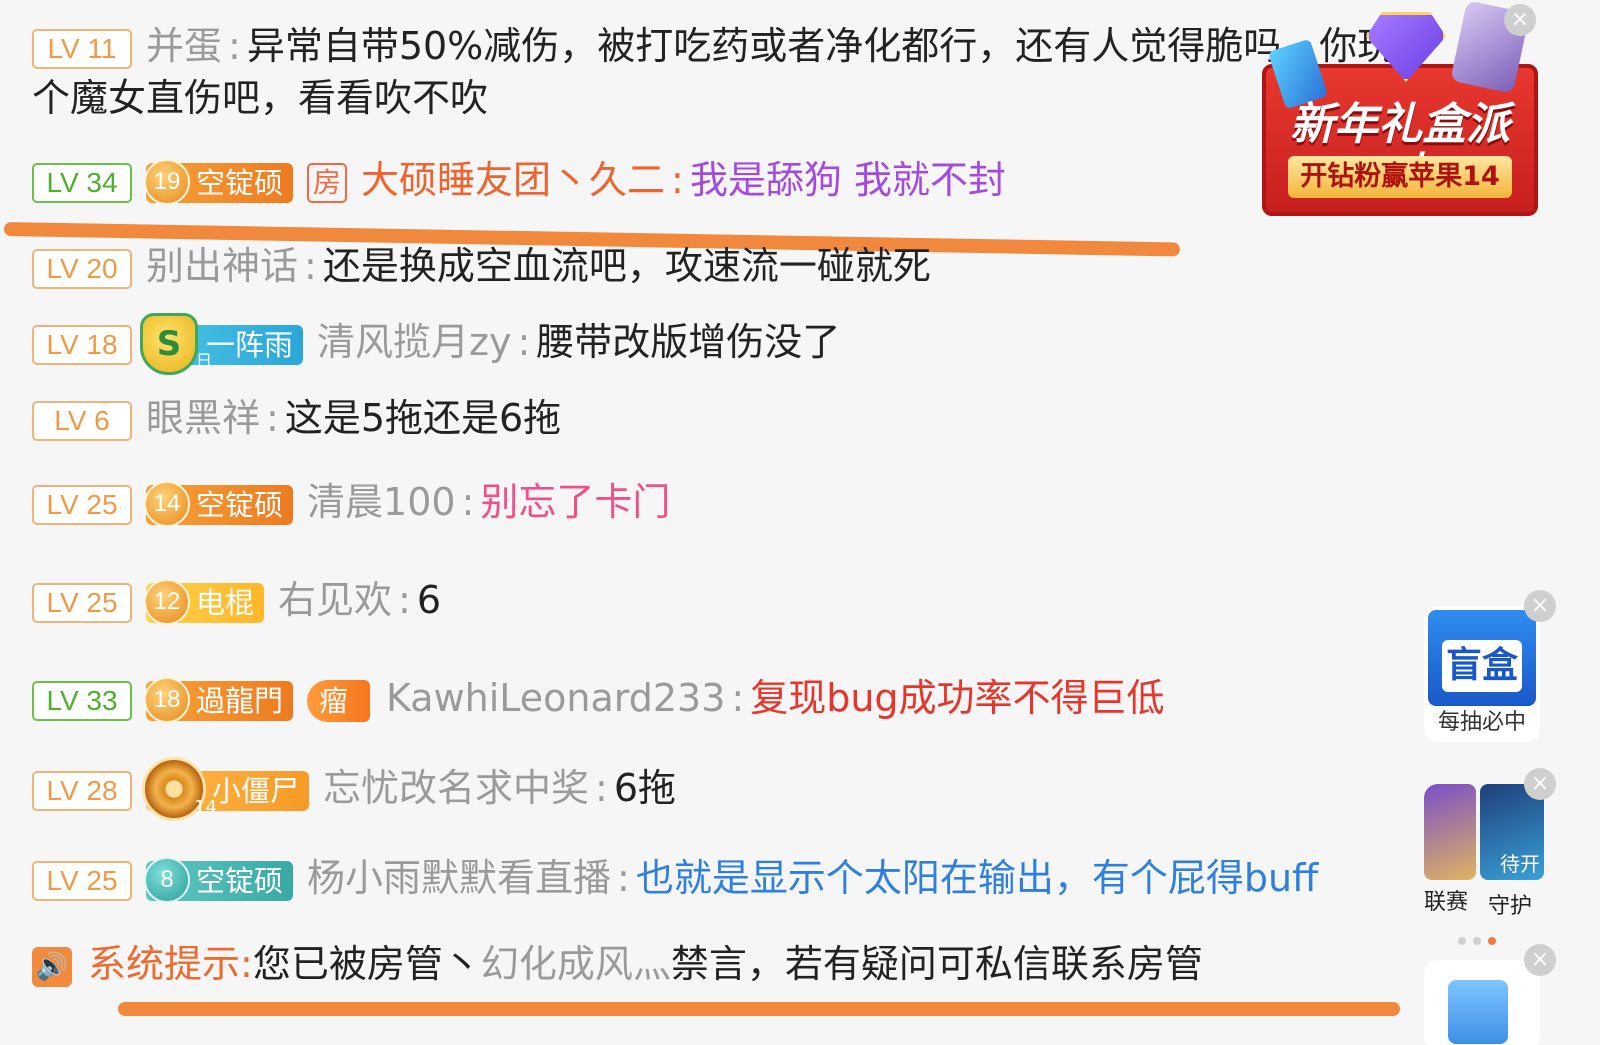 The width and height of the screenshot is (1600, 1045). I want to click on highlight-underline, so click(759, 1009).